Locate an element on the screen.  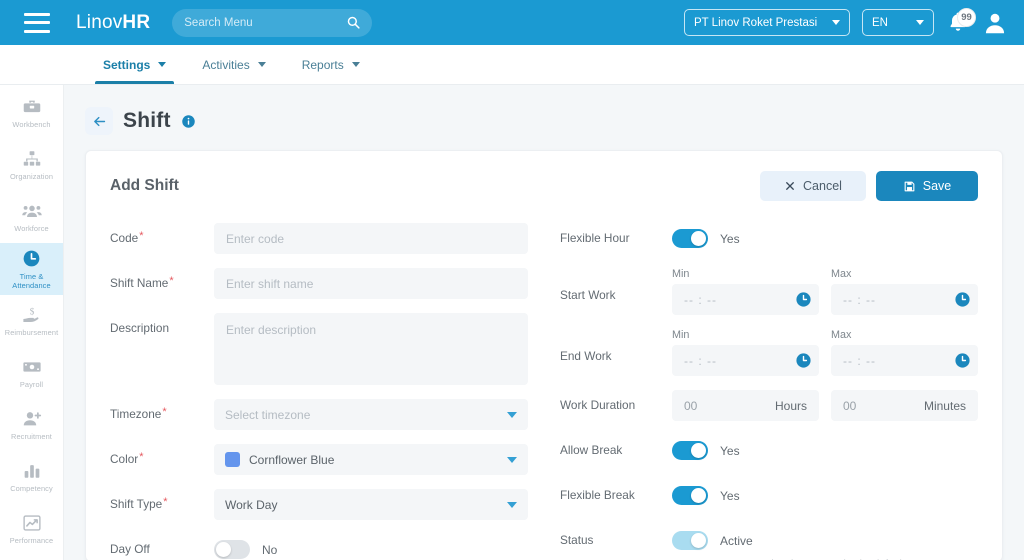
shift-type-label: Shift Type* is located at coordinates (162, 500).